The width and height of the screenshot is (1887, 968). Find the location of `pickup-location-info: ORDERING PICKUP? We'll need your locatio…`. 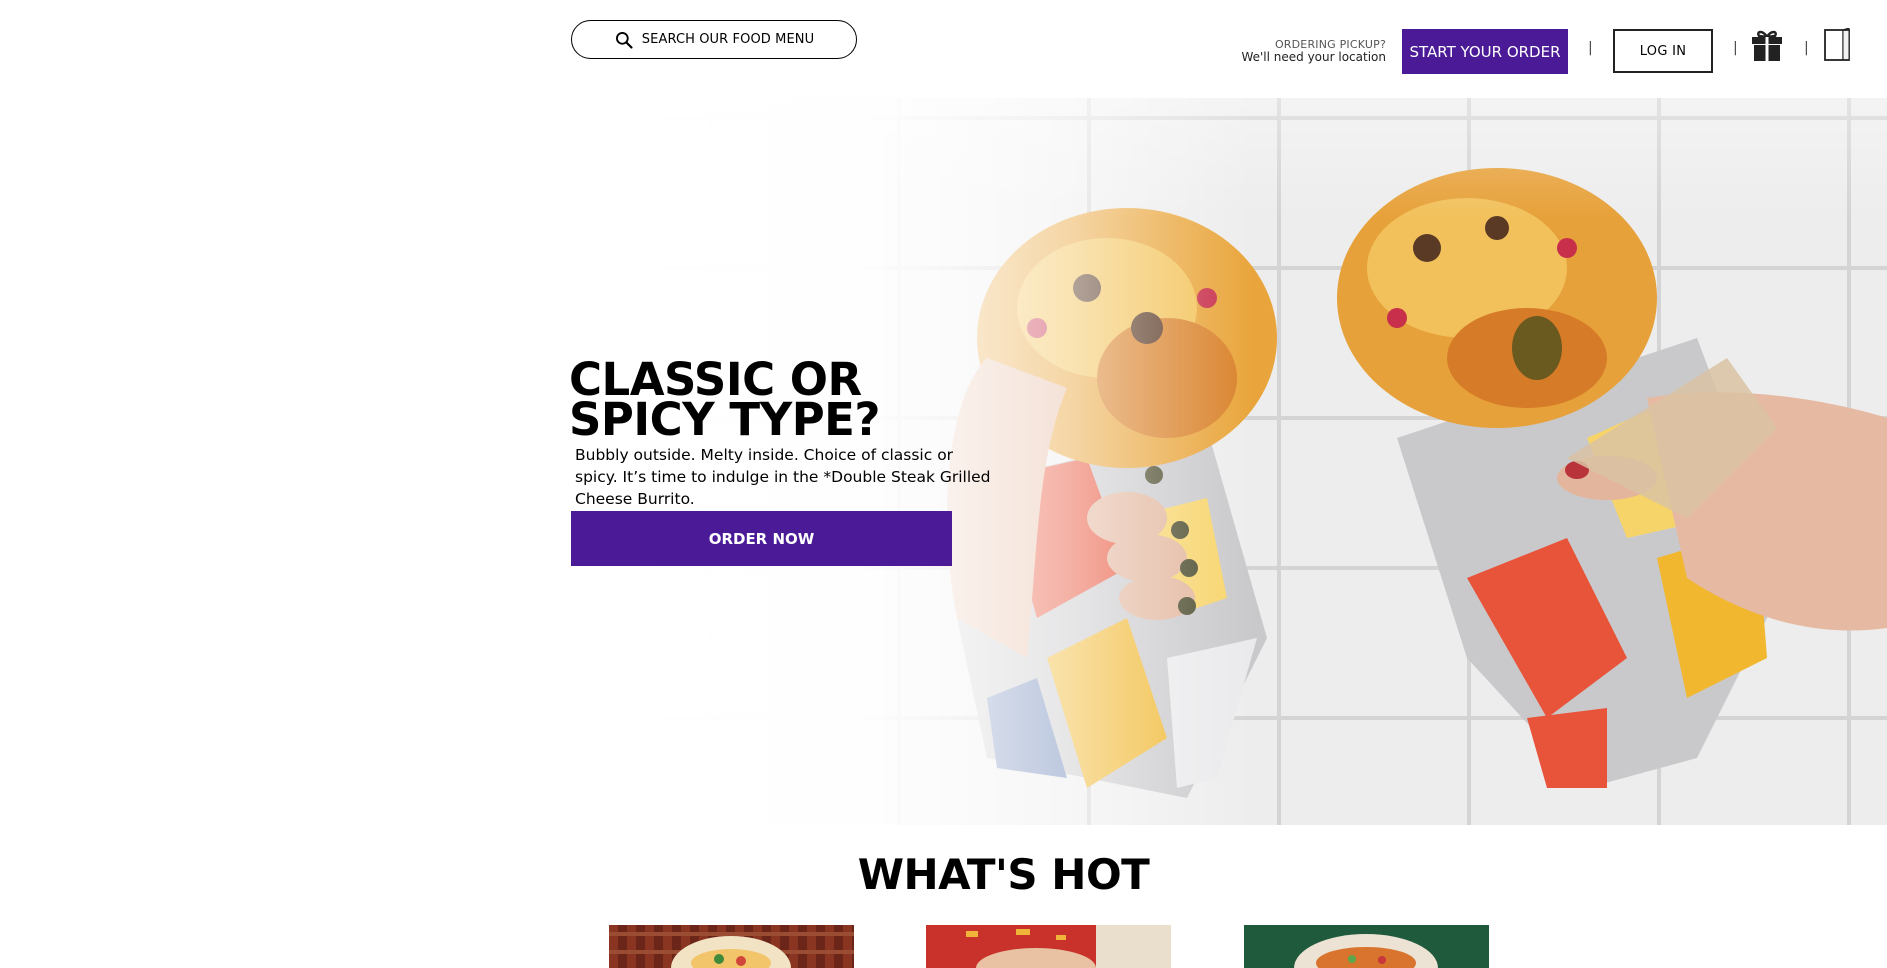

pickup-location-info: ORDERING PICKUP? We'll need your locatio… is located at coordinates (1308, 51).